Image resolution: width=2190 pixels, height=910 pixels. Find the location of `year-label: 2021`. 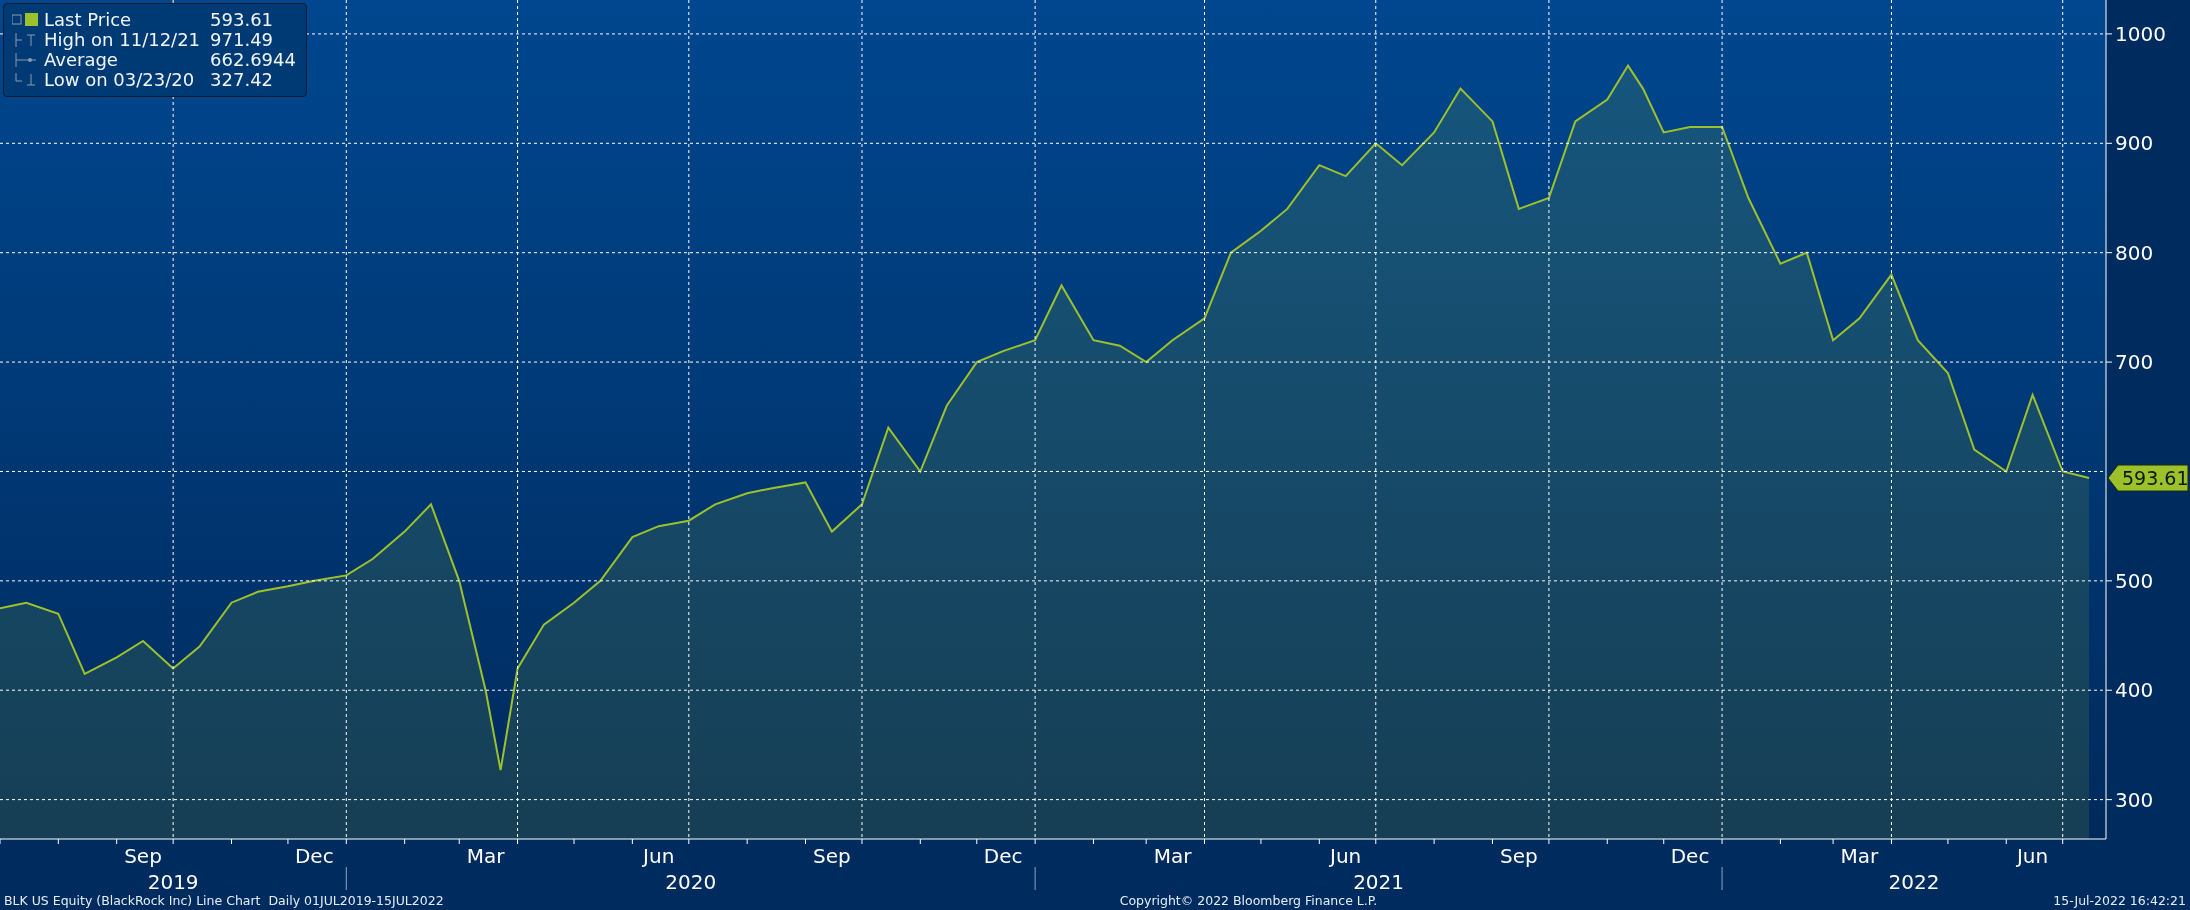

year-label: 2021 is located at coordinates (1379, 880).